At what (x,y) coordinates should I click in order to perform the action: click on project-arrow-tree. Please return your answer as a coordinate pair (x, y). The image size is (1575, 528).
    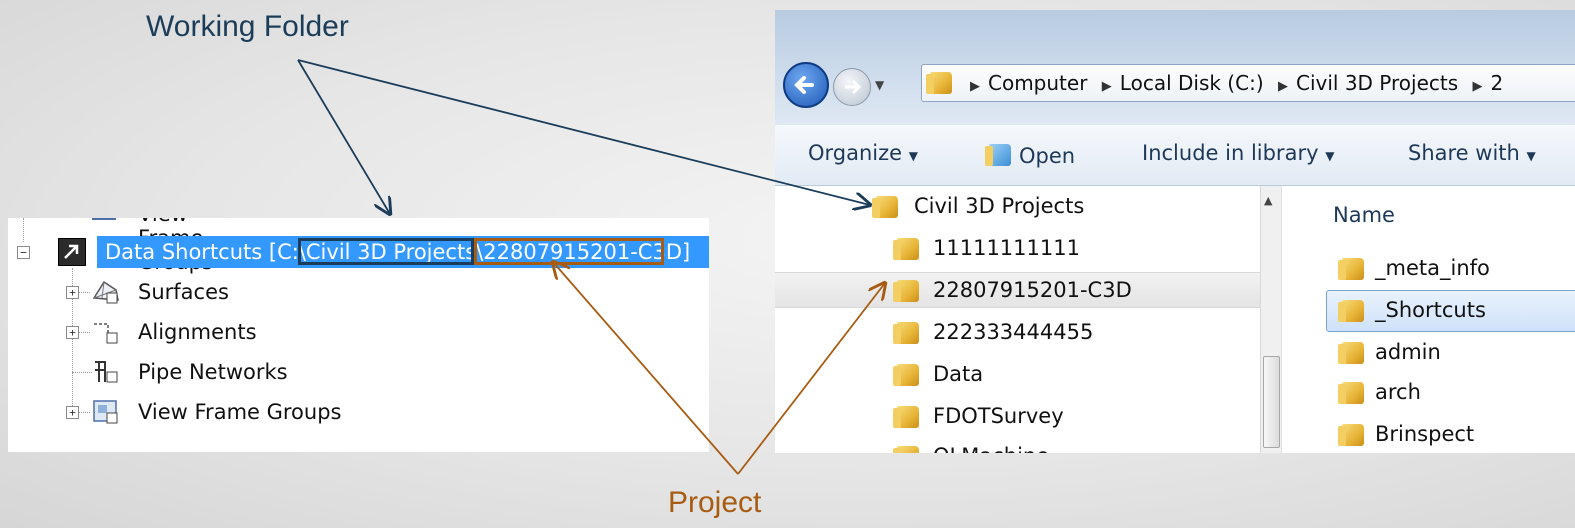
    Looking at the image, I should click on (646, 368).